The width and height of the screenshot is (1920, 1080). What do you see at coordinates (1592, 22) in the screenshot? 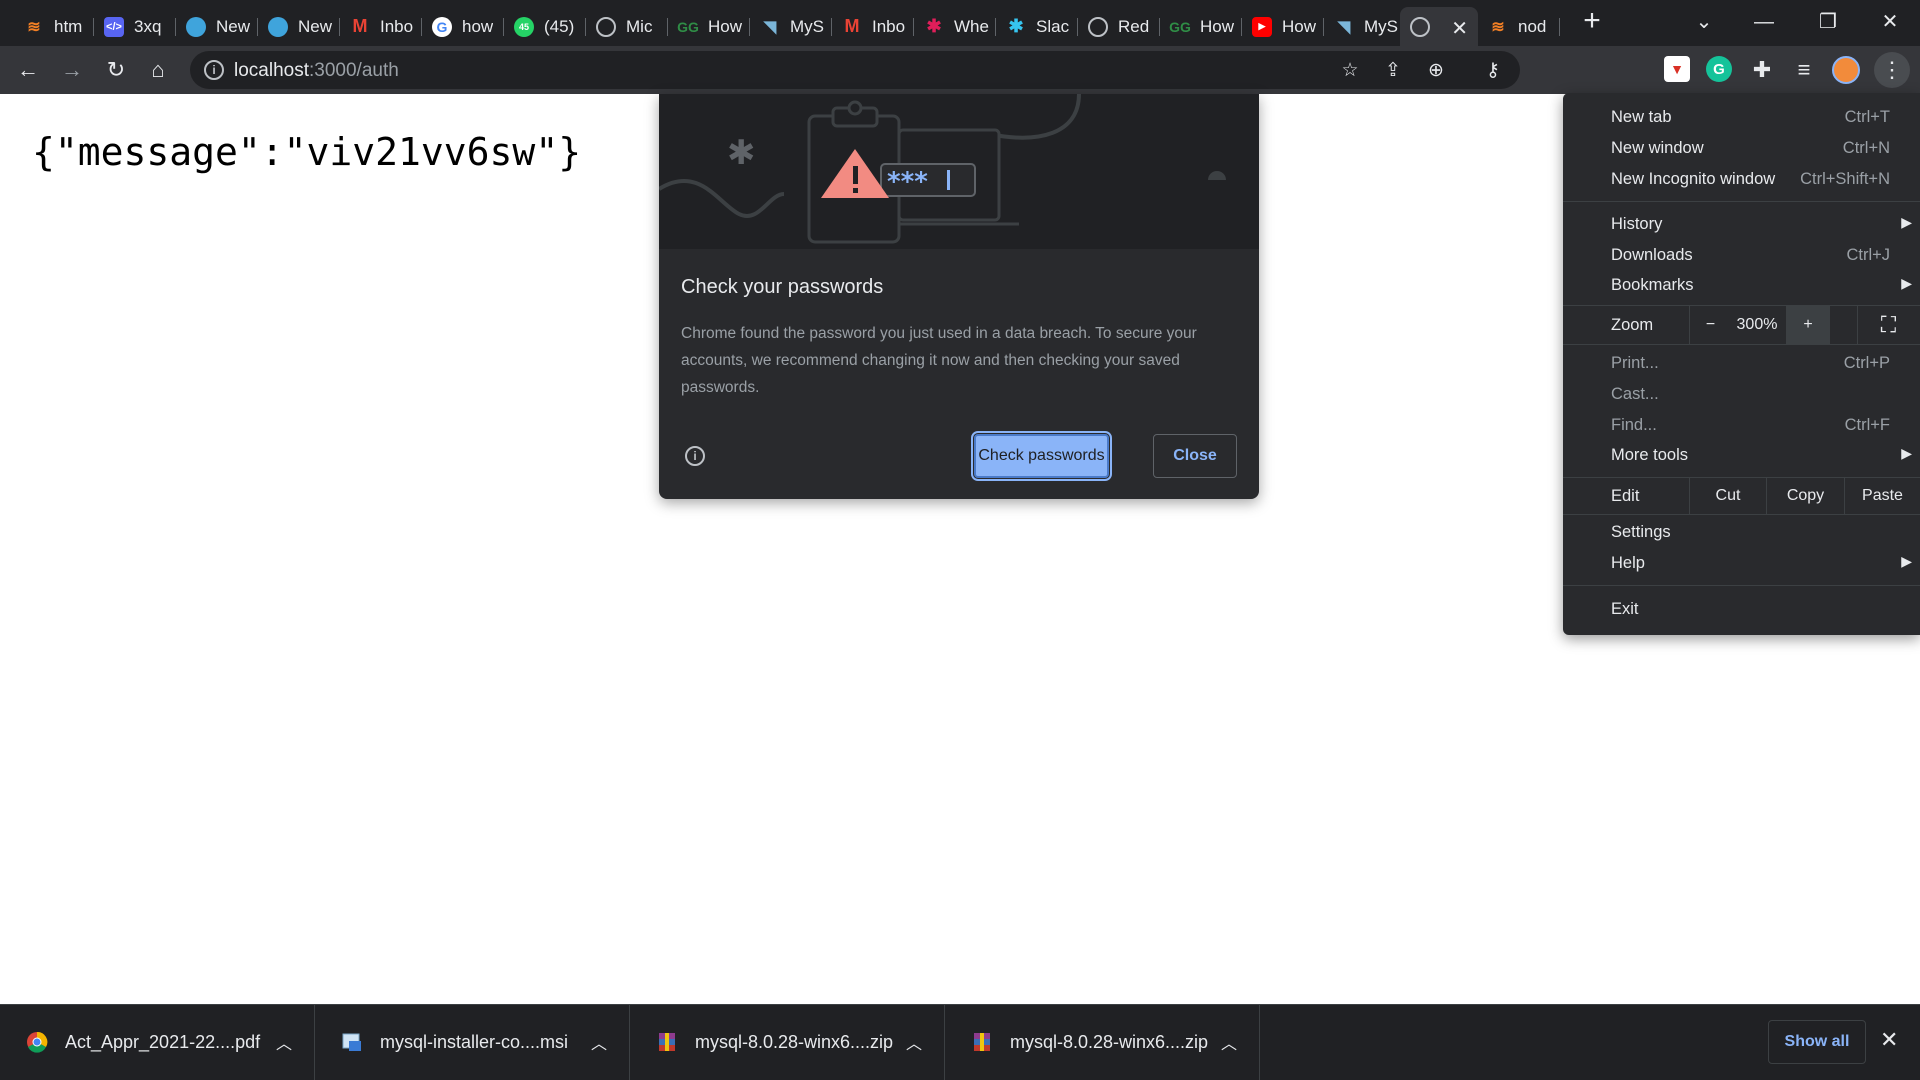
I see `new-tab-button: +` at bounding box center [1592, 22].